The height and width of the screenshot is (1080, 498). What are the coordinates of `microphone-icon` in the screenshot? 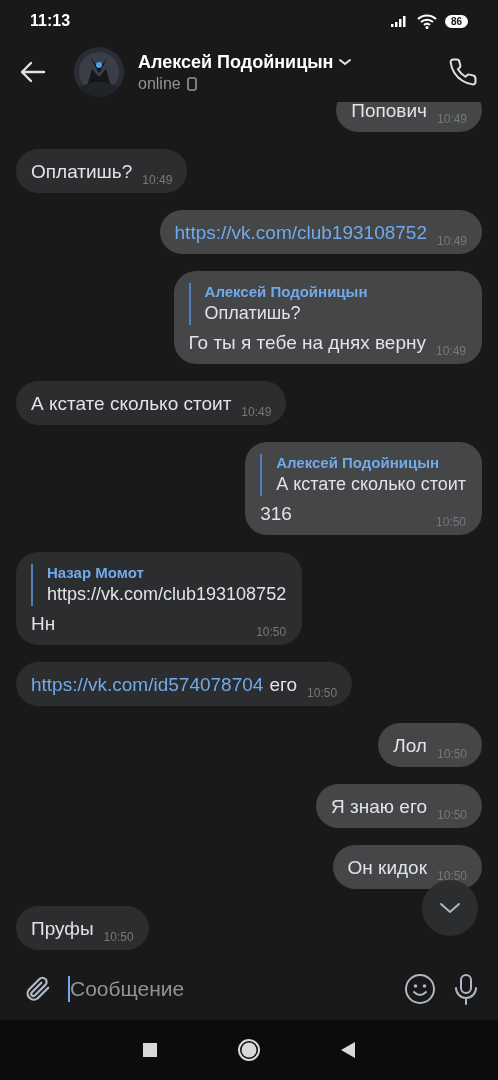 It's located at (466, 989).